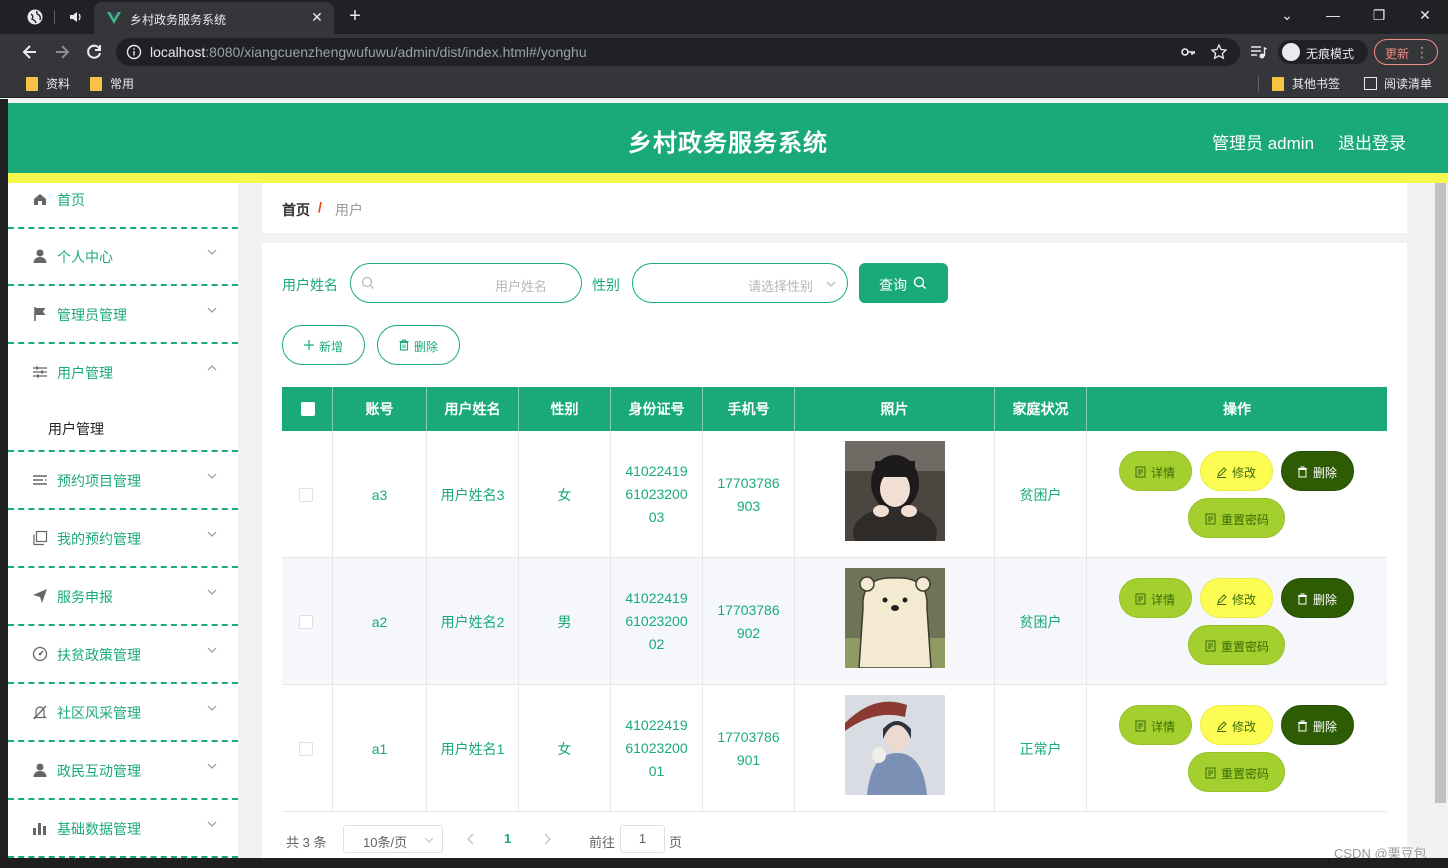 Image resolution: width=1448 pixels, height=868 pixels. What do you see at coordinates (40, 538) in the screenshot?
I see `copy-icon` at bounding box center [40, 538].